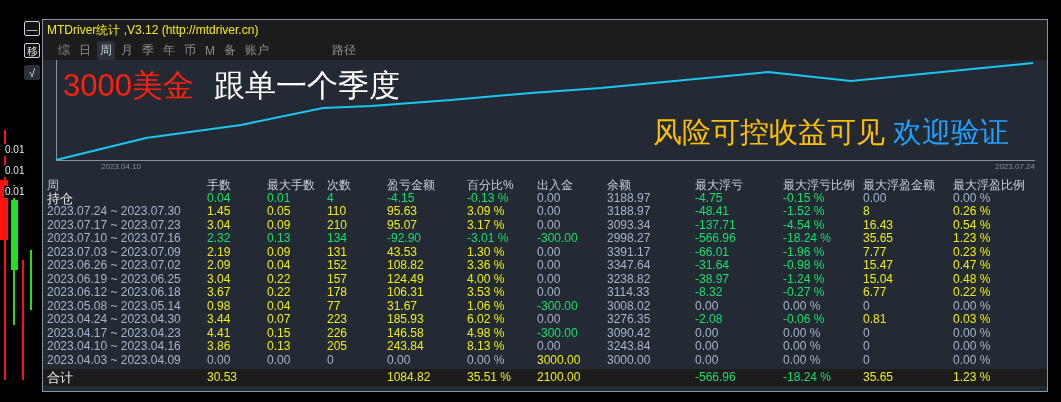 Image resolution: width=1061 pixels, height=402 pixels. I want to click on side-button: 移, so click(32, 50).